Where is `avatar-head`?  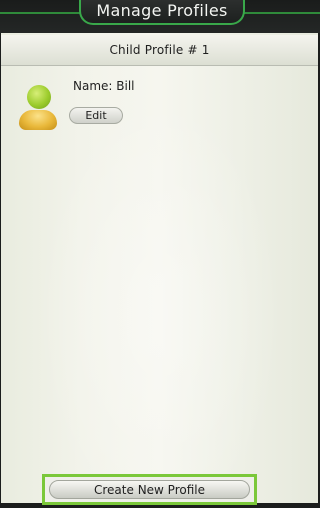 avatar-head is located at coordinates (39, 97).